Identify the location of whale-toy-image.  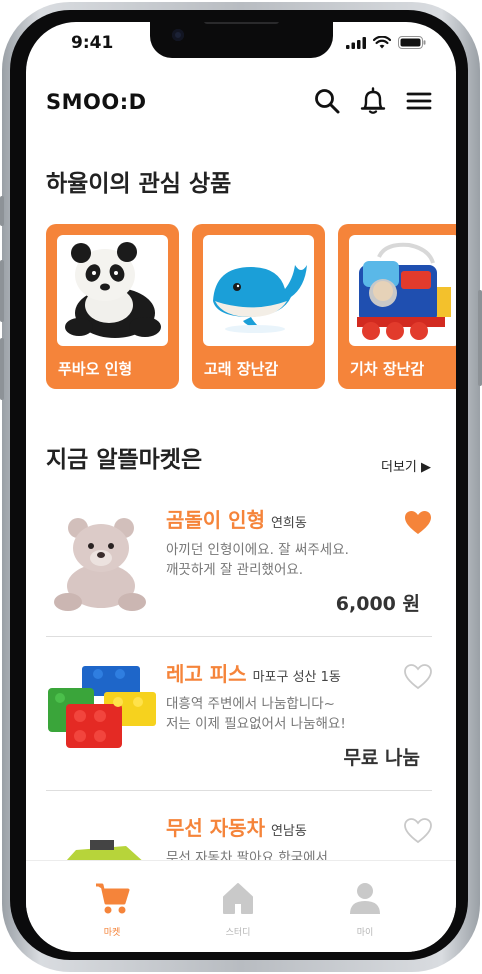
(258, 290).